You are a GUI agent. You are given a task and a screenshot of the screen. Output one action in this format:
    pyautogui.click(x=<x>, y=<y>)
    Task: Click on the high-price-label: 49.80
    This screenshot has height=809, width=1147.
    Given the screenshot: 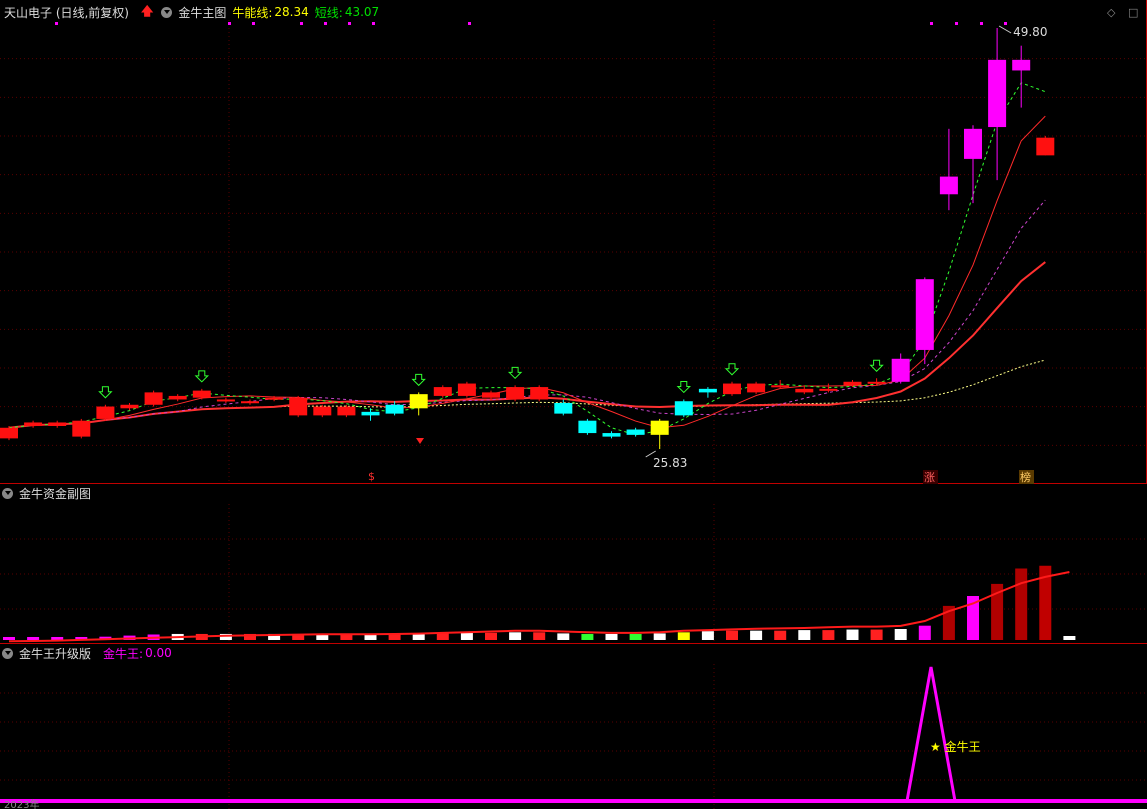 What is the action you would take?
    pyautogui.click(x=1030, y=32)
    